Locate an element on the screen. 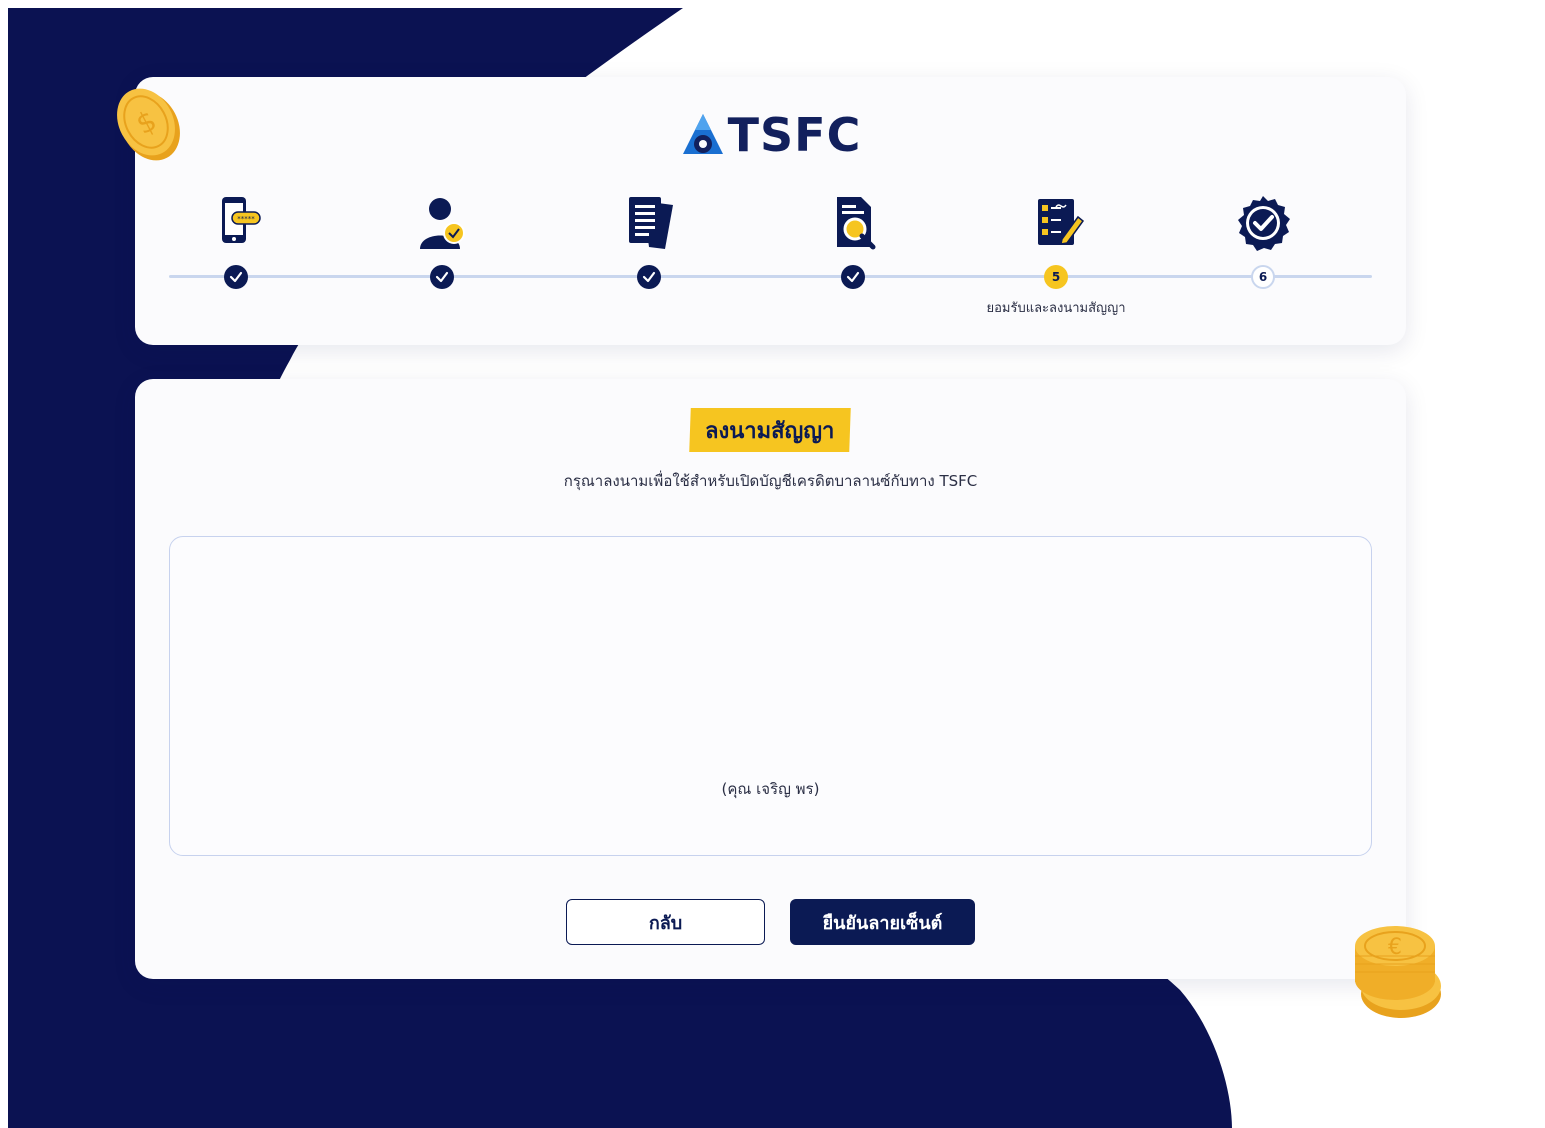  confirm-signature-button: ยืนยันลายเซ็นต์ is located at coordinates (882, 922).